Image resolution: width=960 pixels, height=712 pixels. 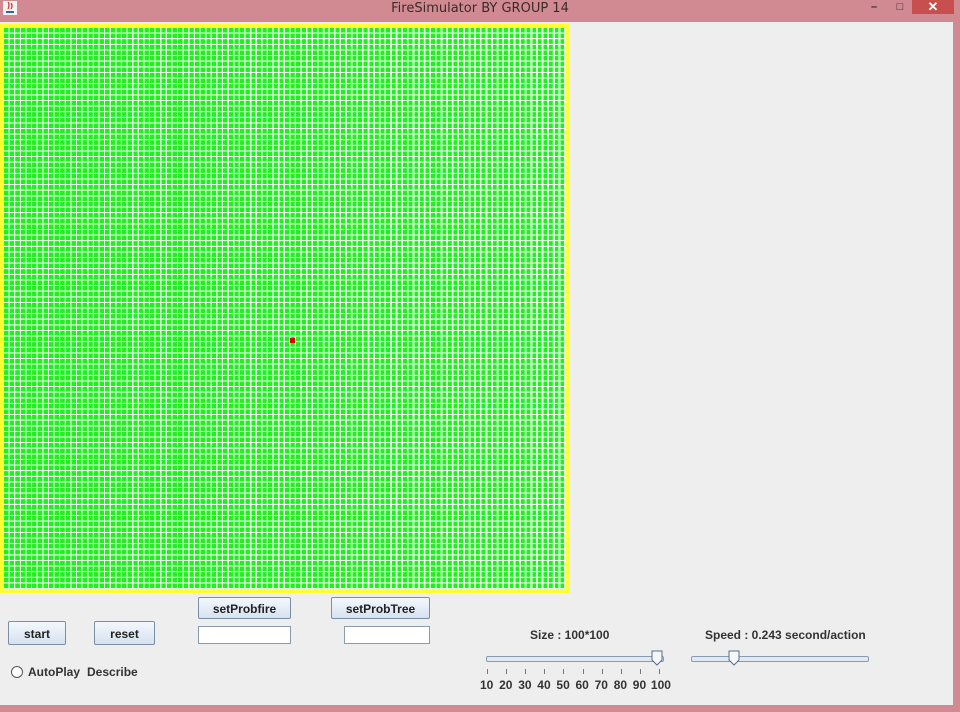 I want to click on speed-slider-track, so click(x=780, y=659).